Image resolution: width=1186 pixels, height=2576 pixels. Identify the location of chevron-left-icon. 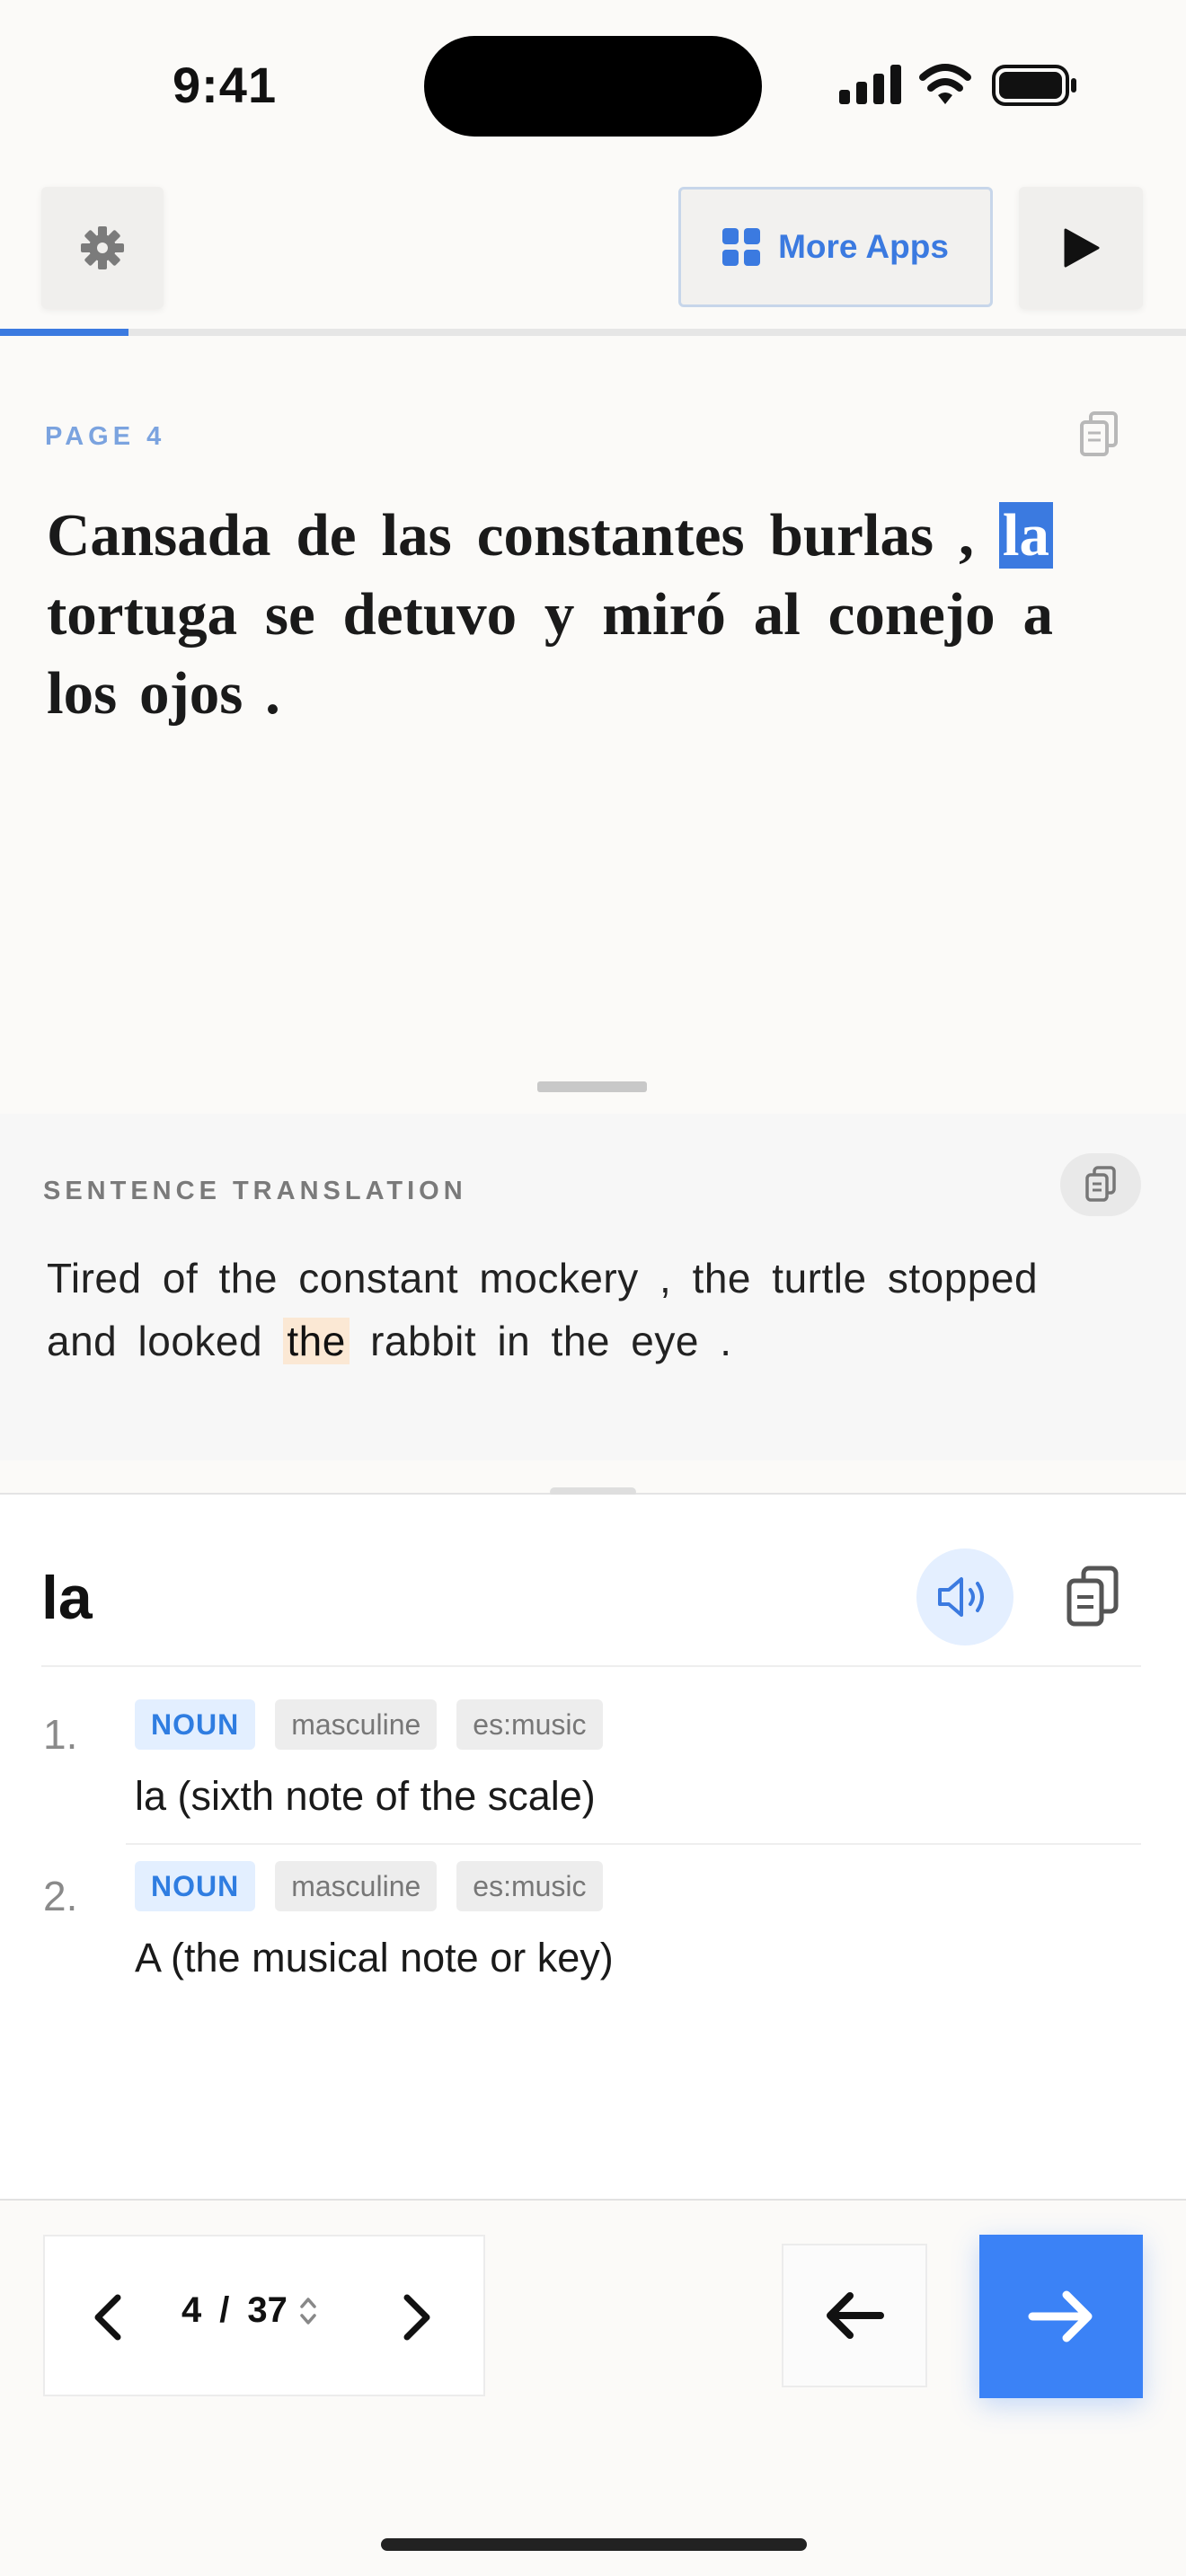
(107, 2317).